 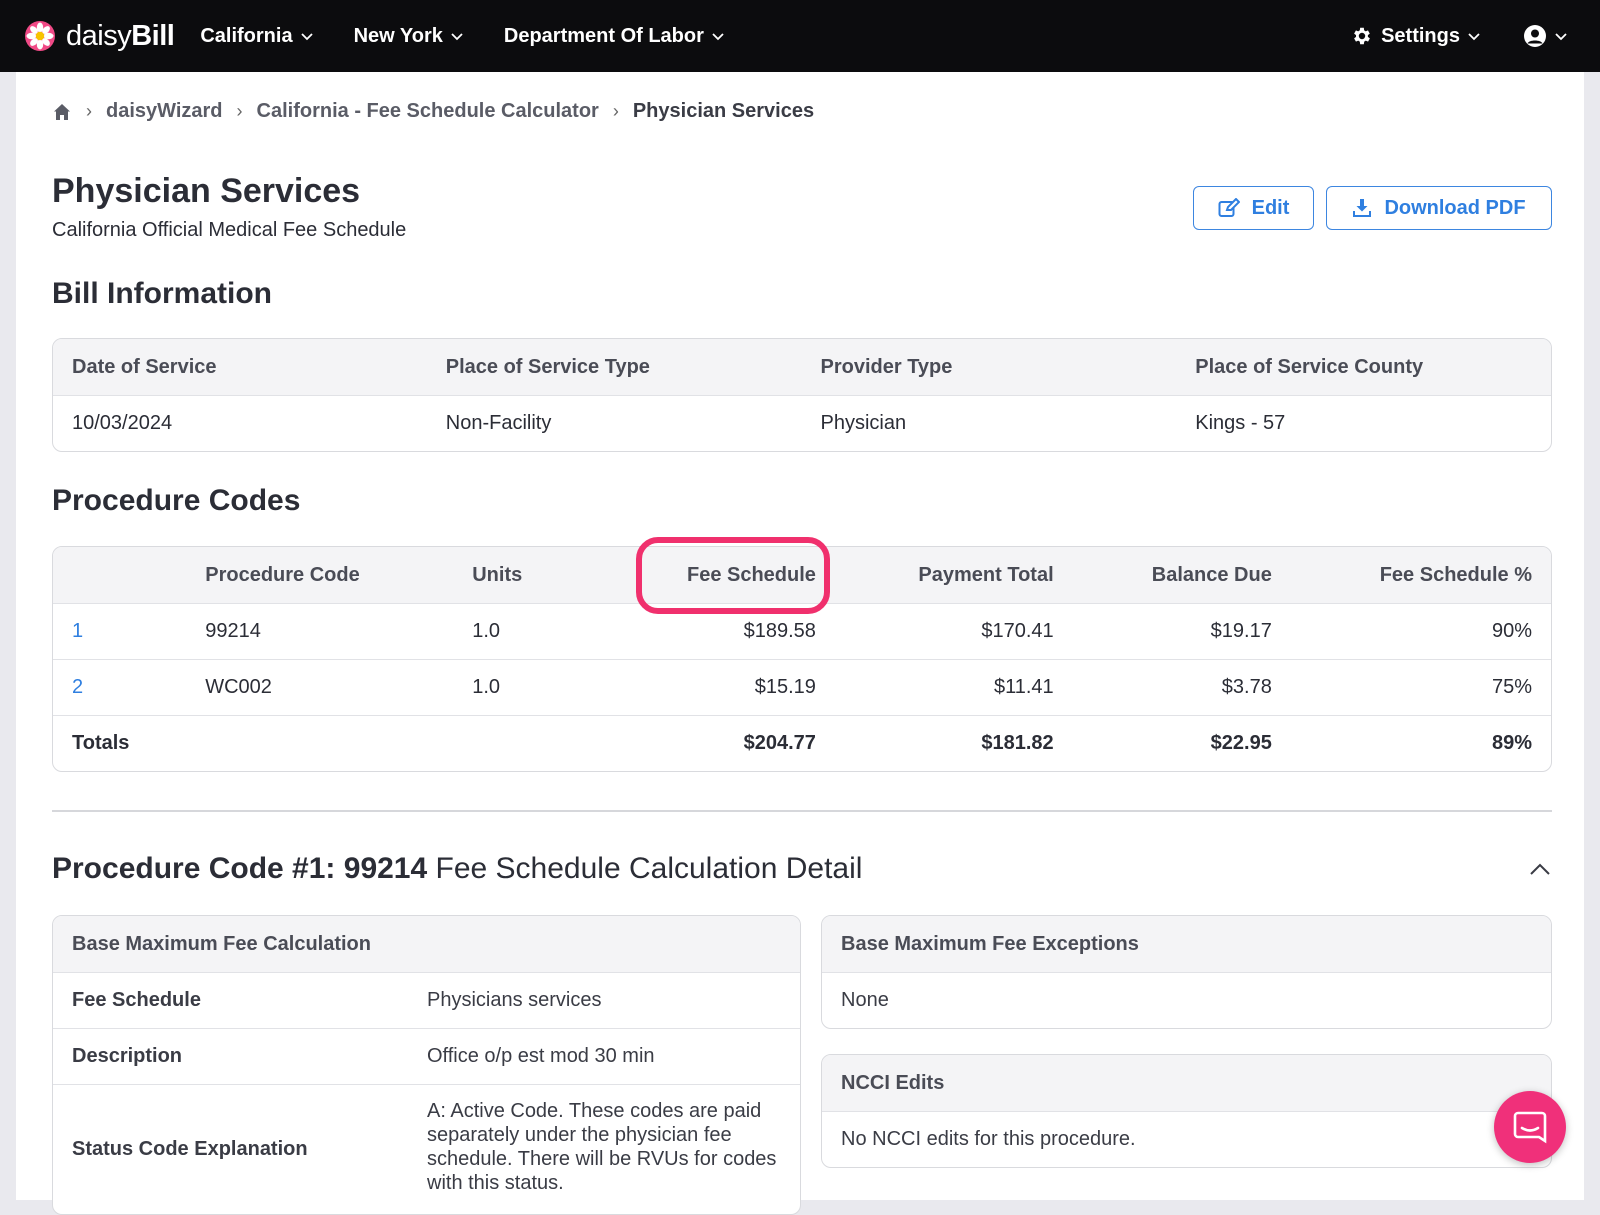 I want to click on column-header: Fee Schedule %, so click(x=1455, y=574).